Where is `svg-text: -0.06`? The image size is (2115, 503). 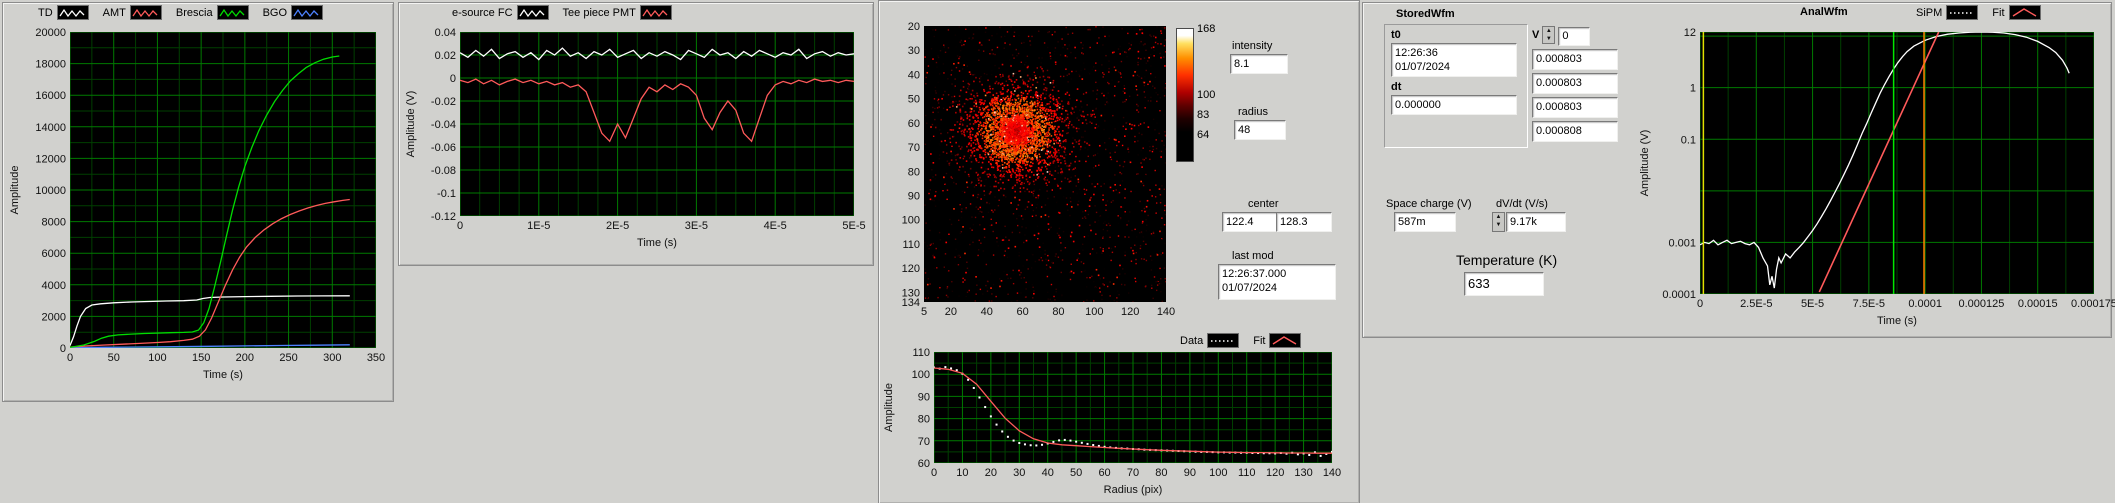 svg-text: -0.06 is located at coordinates (443, 148).